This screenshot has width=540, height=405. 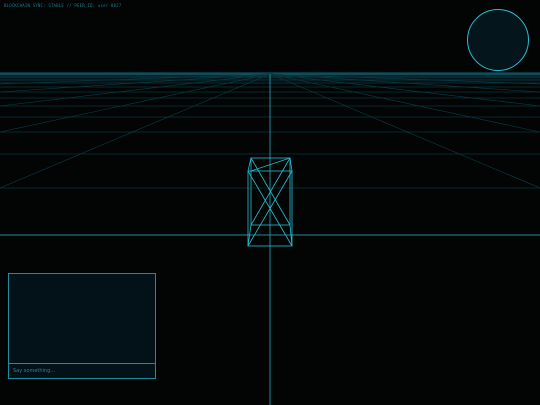 I want to click on chat-input, so click(x=82, y=370).